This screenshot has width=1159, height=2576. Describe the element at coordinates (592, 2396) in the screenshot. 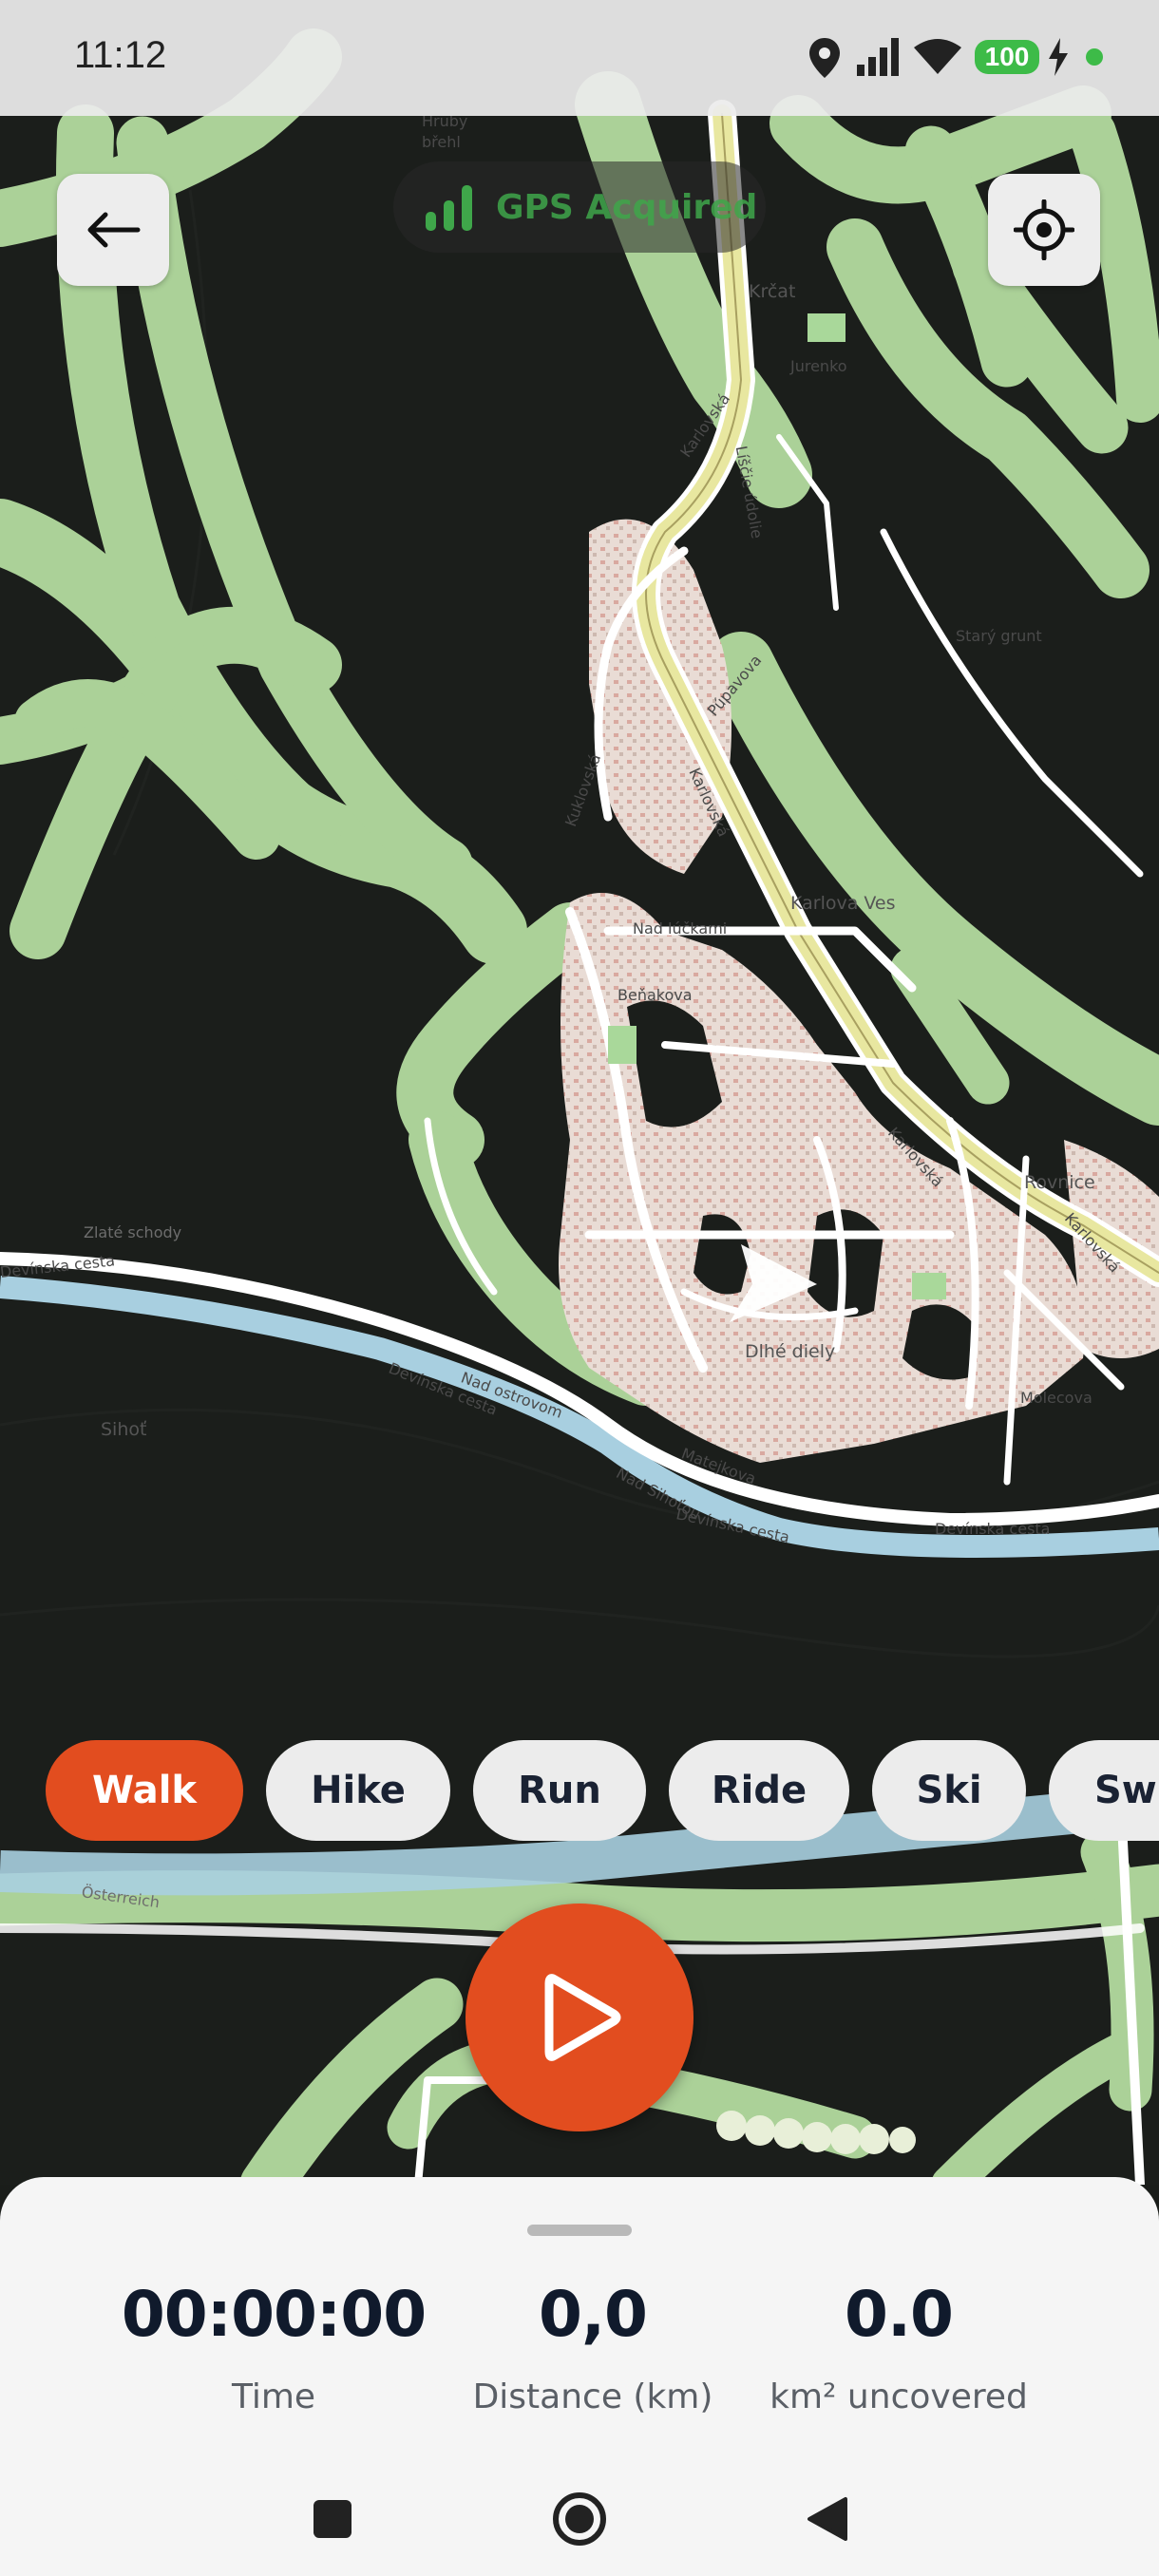

I see `stat-distance-label: Distance (km)` at that location.